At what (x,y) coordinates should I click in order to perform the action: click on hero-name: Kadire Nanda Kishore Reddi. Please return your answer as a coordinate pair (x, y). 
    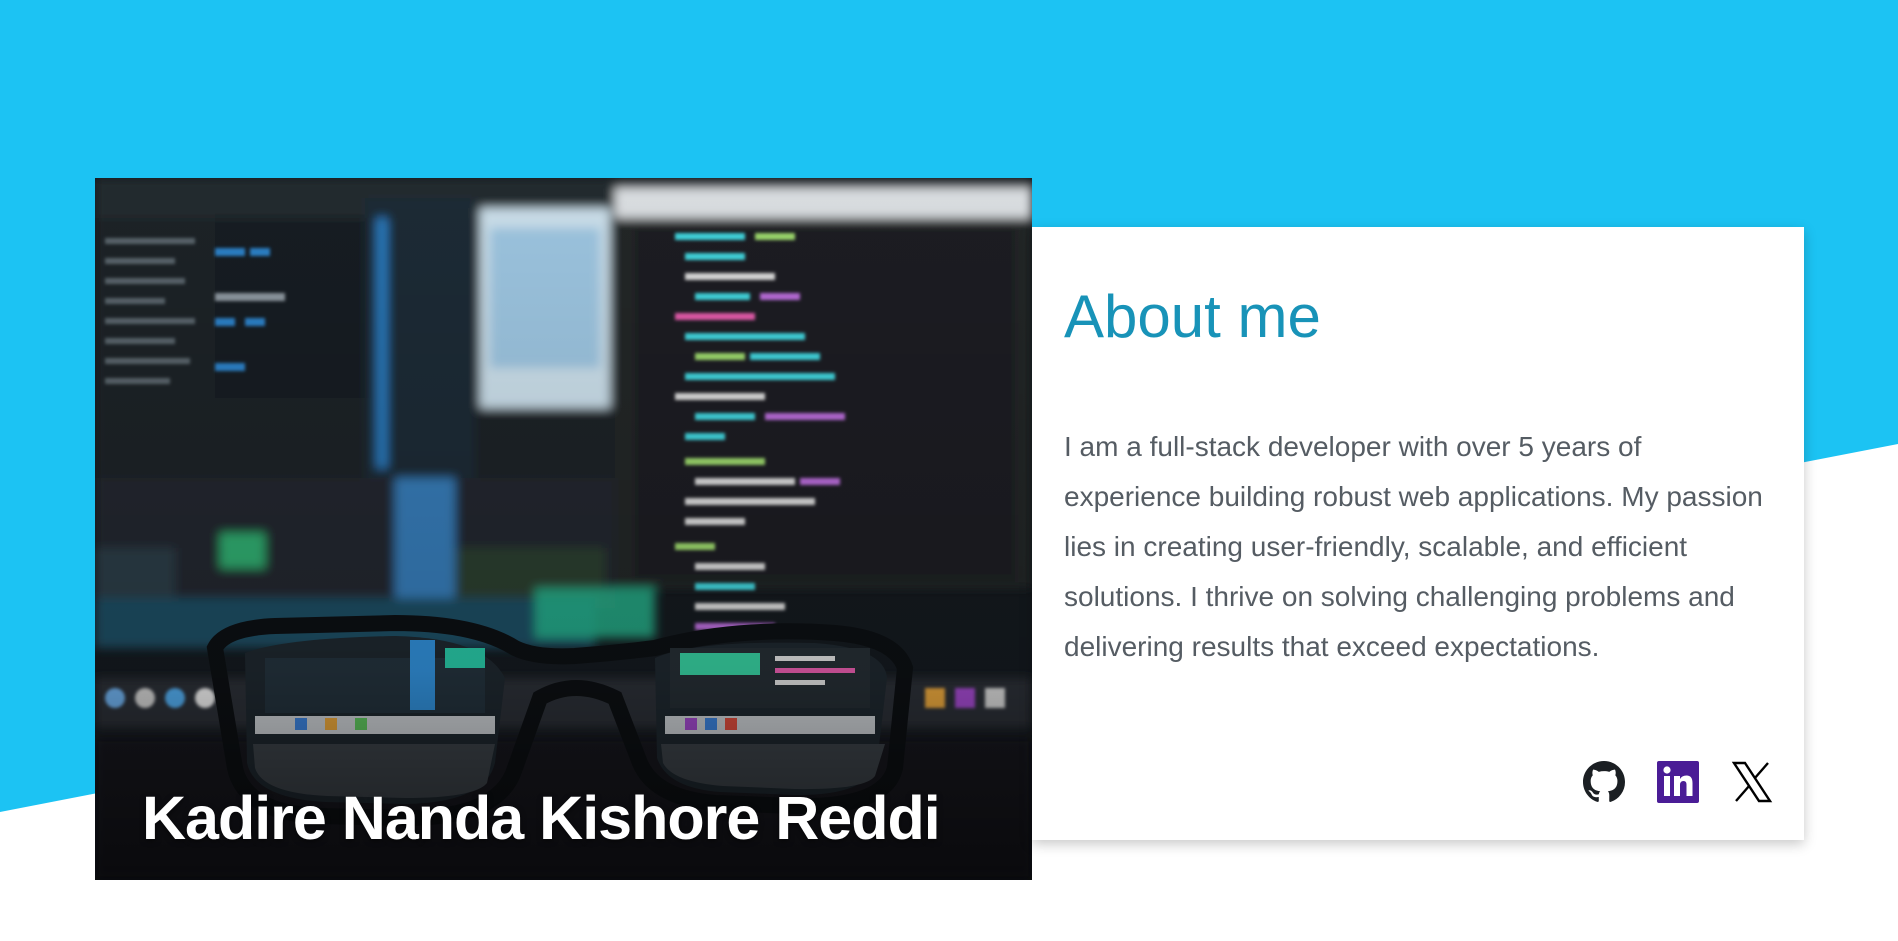
    Looking at the image, I should click on (541, 818).